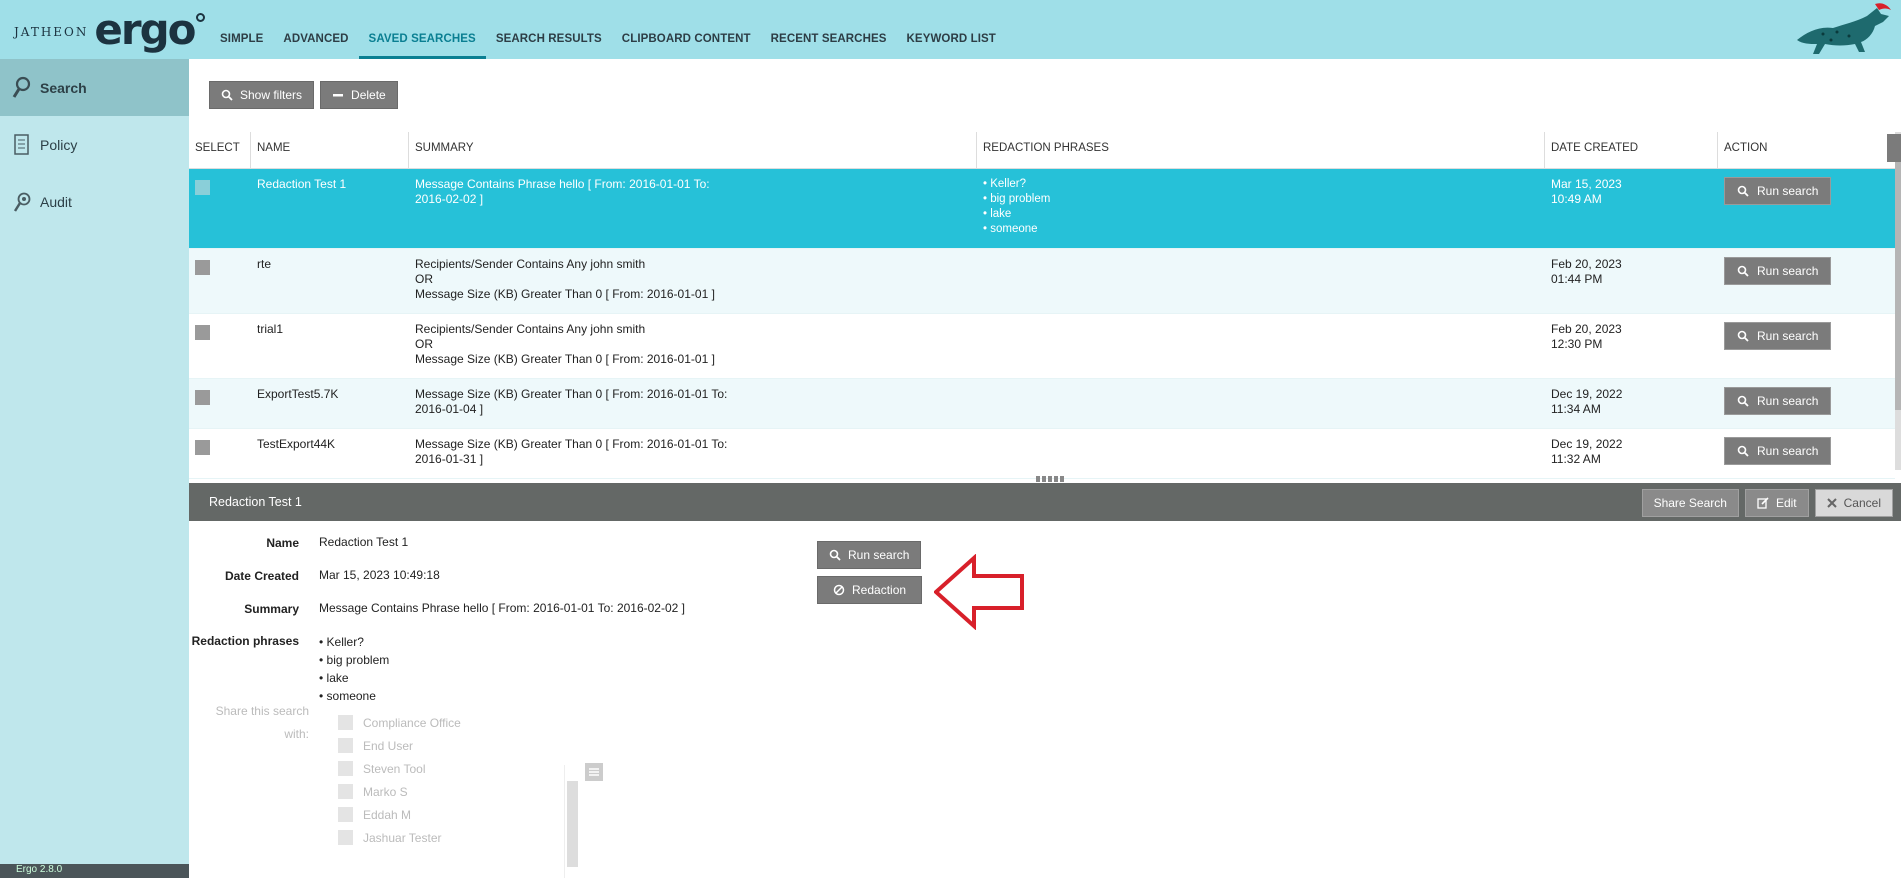  Describe the element at coordinates (1576, 409) in the screenshot. I see `time-text: 11:34 AM` at that location.